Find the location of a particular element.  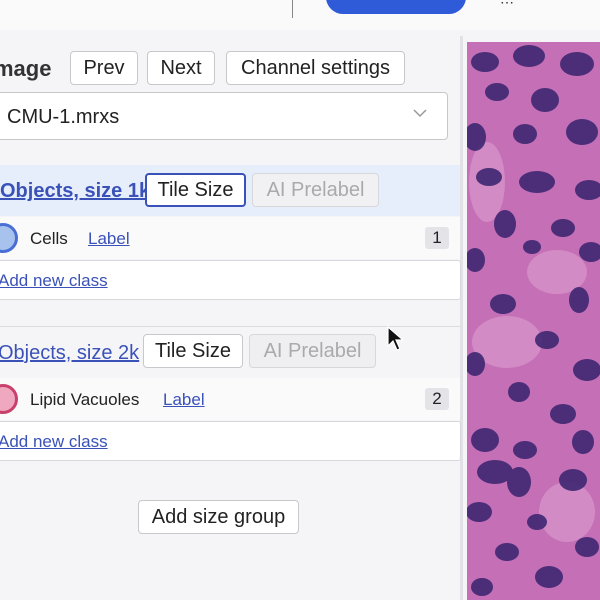

prev-button: Prev is located at coordinates (104, 68).